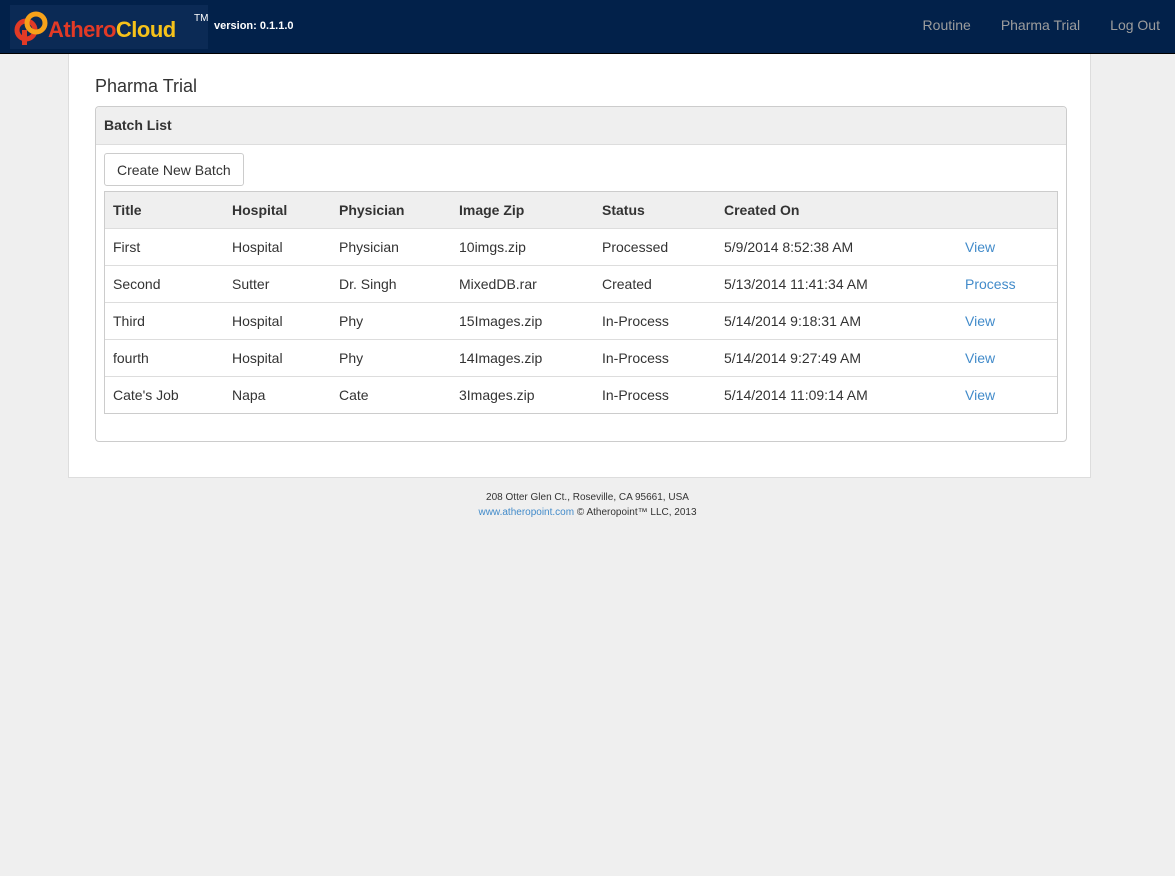 The height and width of the screenshot is (876, 1175). Describe the element at coordinates (249, 395) in the screenshot. I see `cell-hospital: Napa` at that location.